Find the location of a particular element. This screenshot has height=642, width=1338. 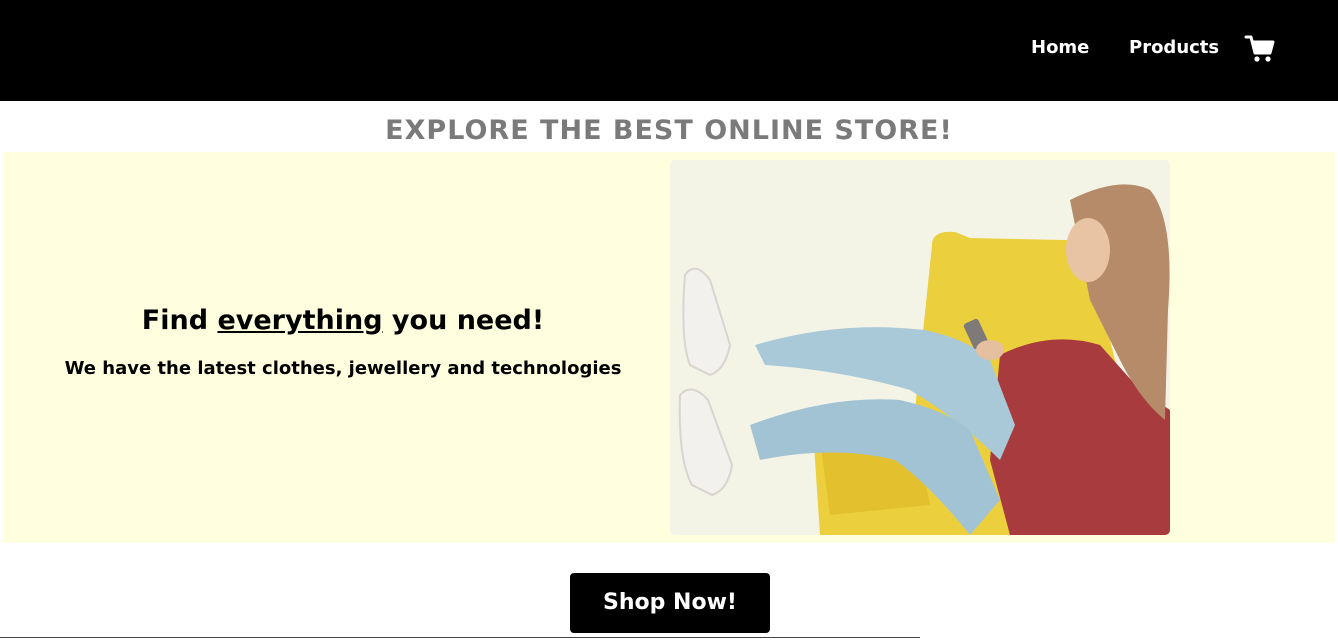

nav-home-link: Home is located at coordinates (1060, 48).